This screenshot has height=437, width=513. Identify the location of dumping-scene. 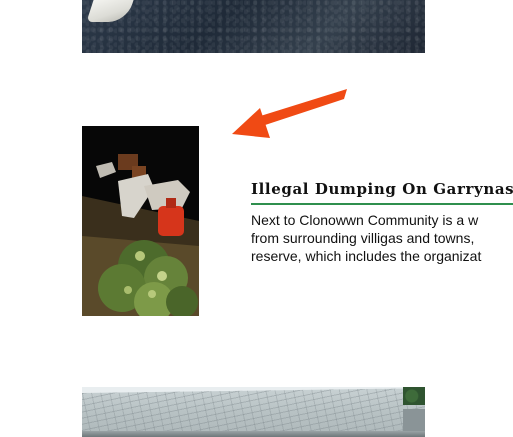
(140, 221).